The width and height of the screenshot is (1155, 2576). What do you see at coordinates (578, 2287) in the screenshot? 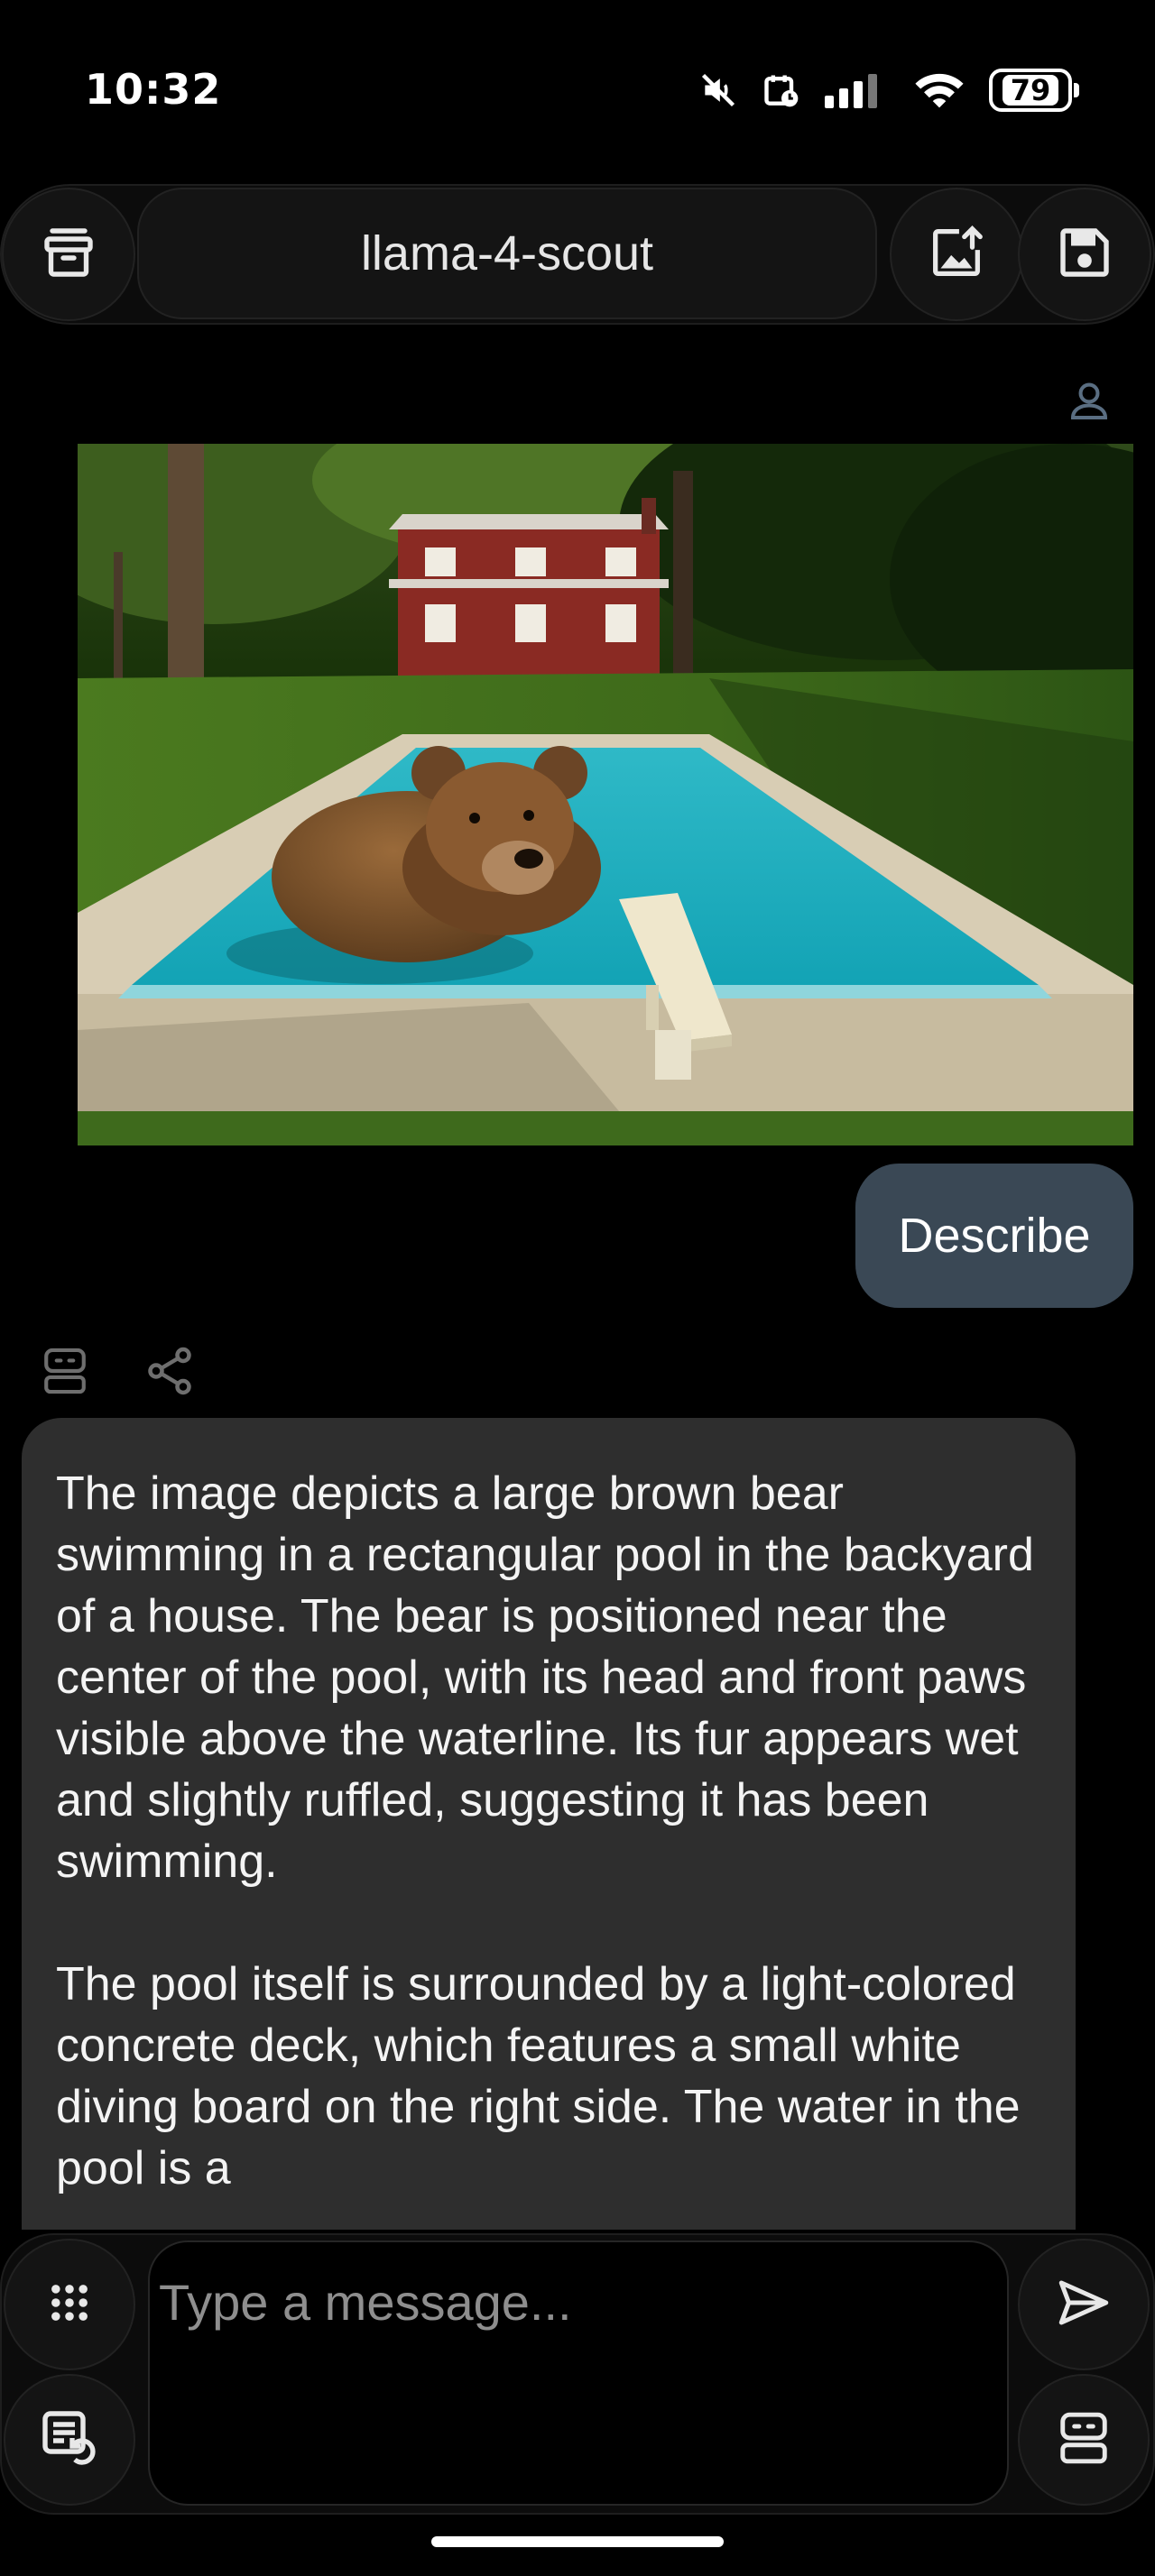
I see `message-input` at bounding box center [578, 2287].